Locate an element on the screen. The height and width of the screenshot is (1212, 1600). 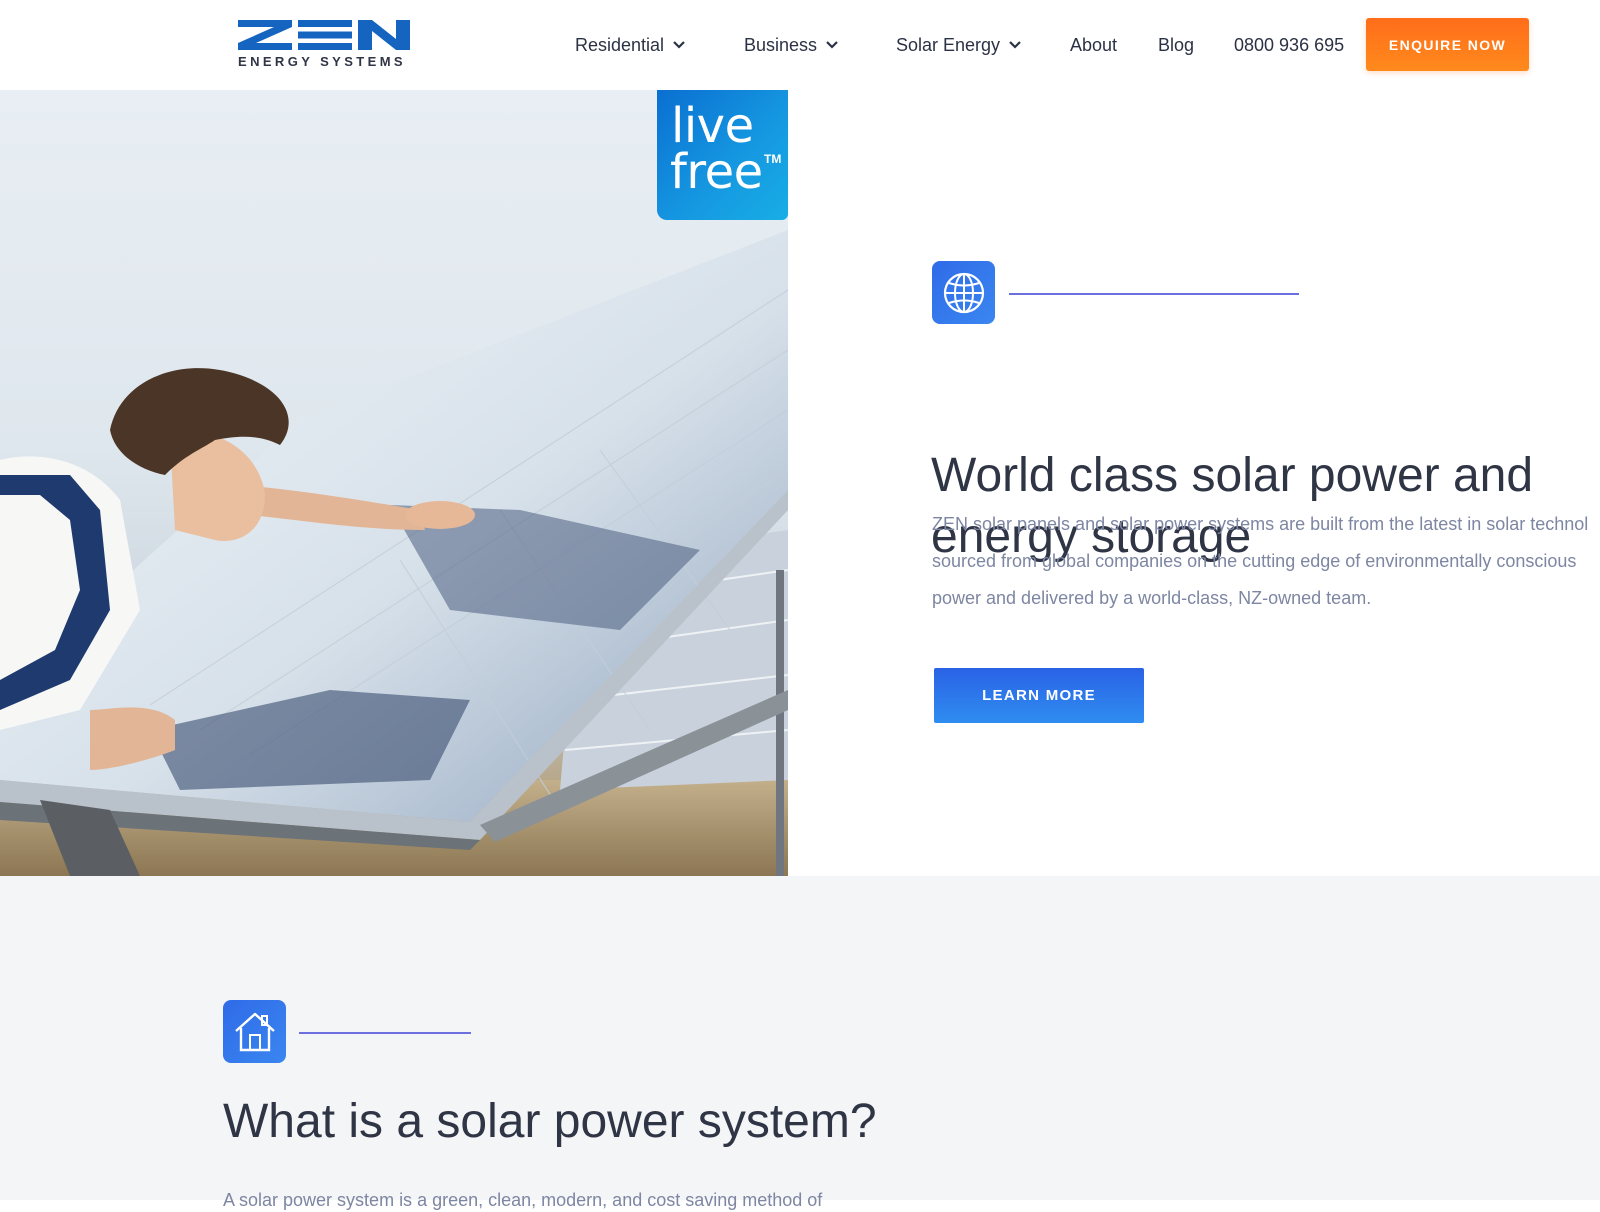
globe-icon-tile is located at coordinates (963, 292).